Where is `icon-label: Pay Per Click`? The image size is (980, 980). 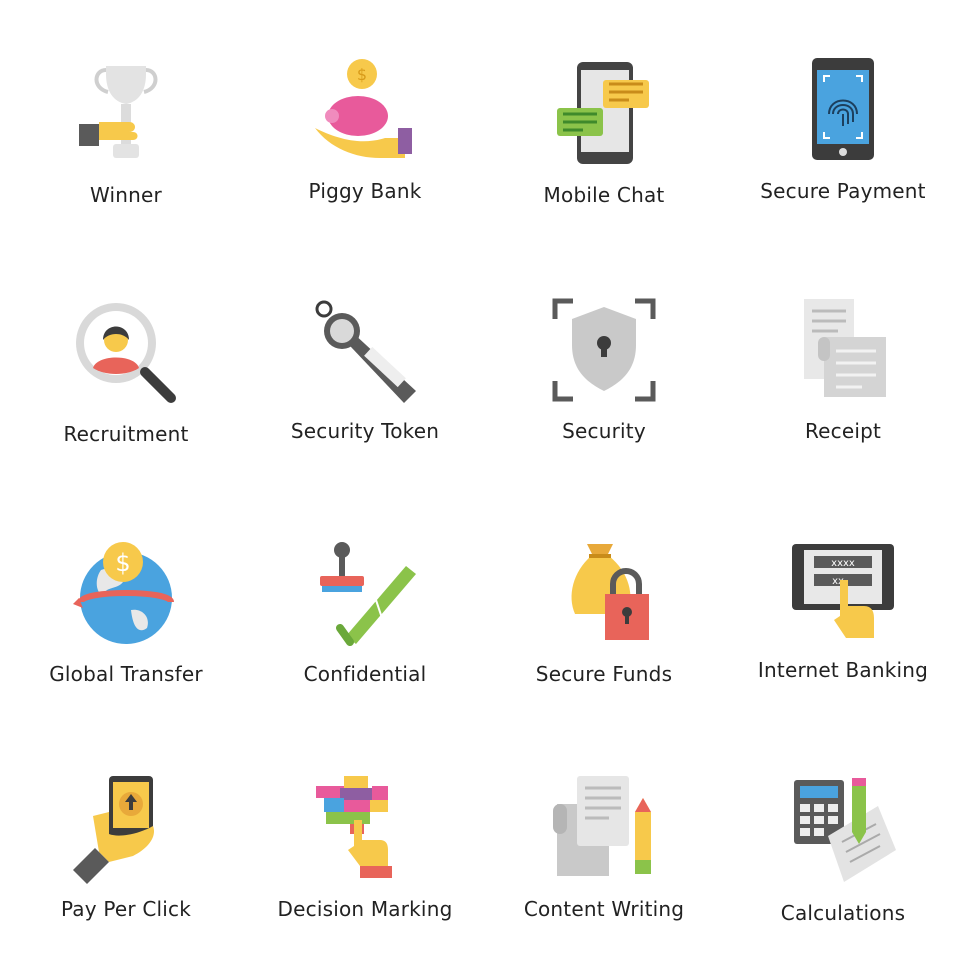
icon-label: Pay Per Click is located at coordinates (126, 909).